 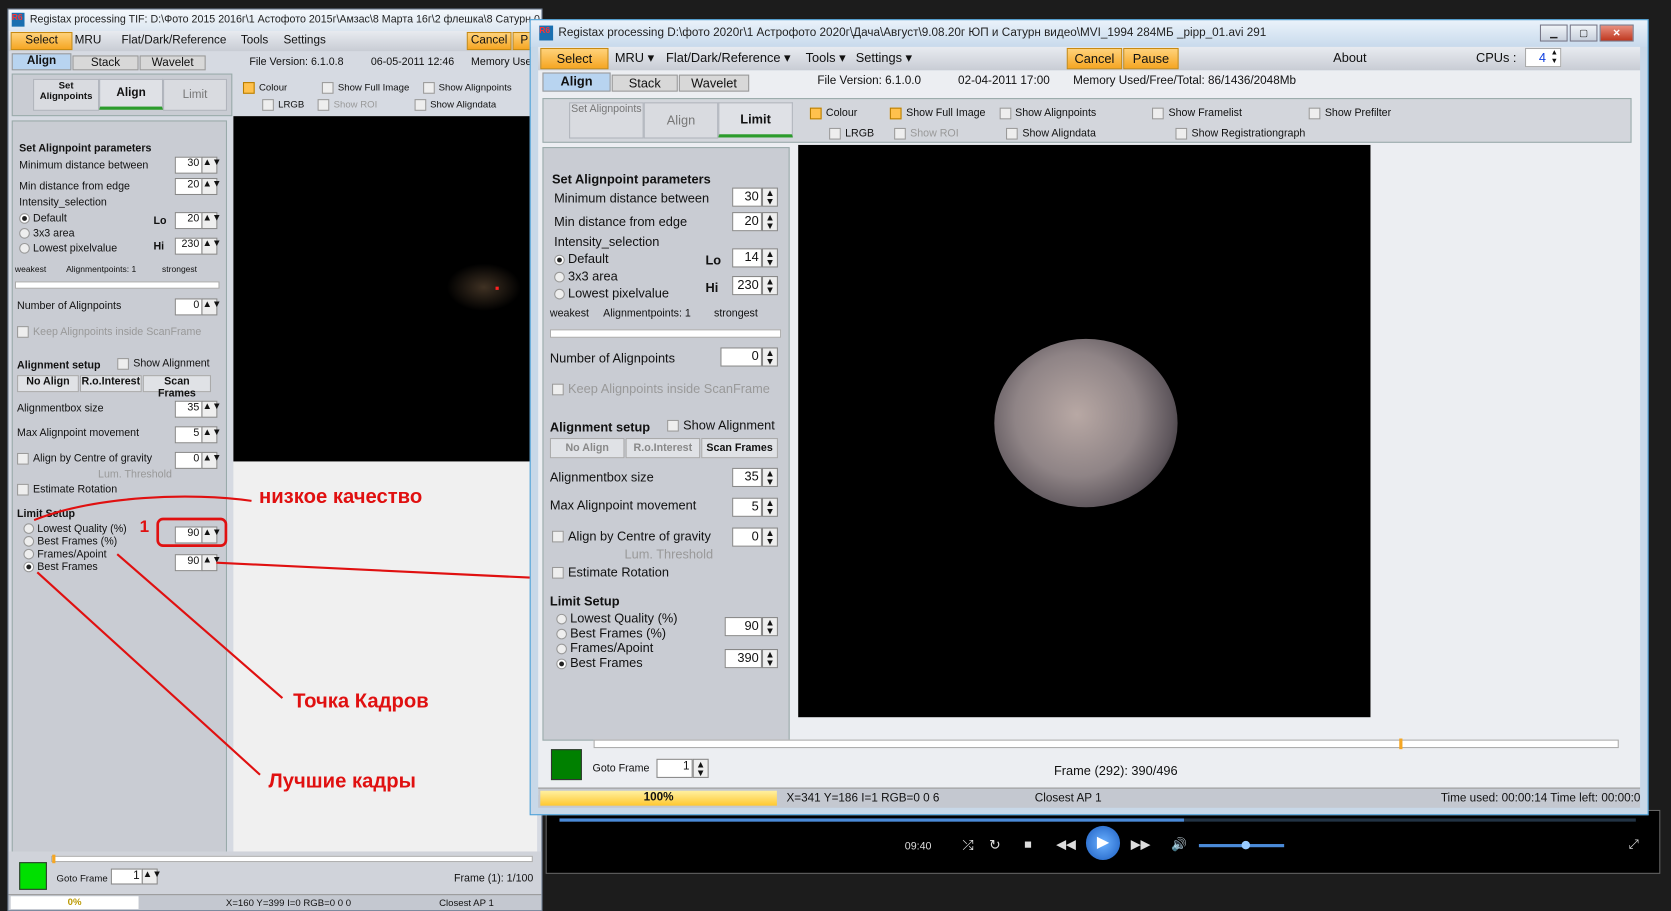 I want to click on annotation-line-low-quality, so click(x=142, y=508).